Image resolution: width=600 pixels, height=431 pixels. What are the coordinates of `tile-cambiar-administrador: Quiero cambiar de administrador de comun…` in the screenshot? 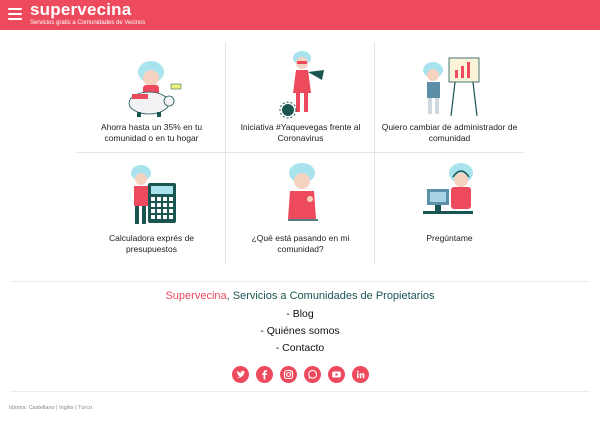 It's located at (449, 97).